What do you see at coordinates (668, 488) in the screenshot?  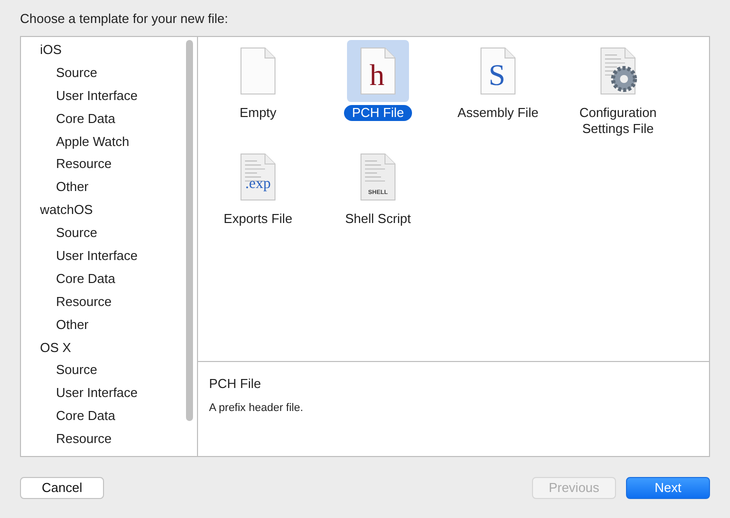 I see `next-button: Next` at bounding box center [668, 488].